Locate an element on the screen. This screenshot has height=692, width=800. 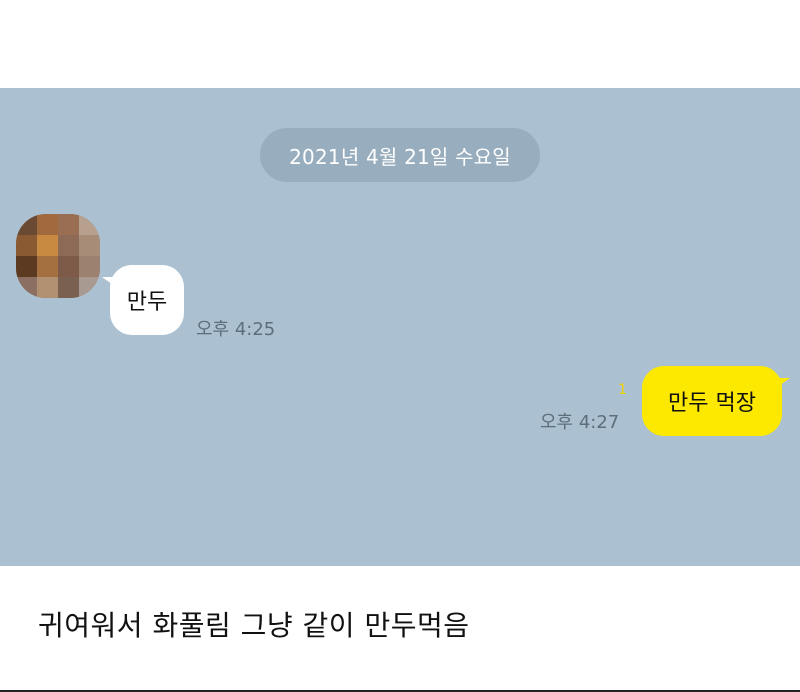
incoming-message-time: 오후 4:25 is located at coordinates (236, 329).